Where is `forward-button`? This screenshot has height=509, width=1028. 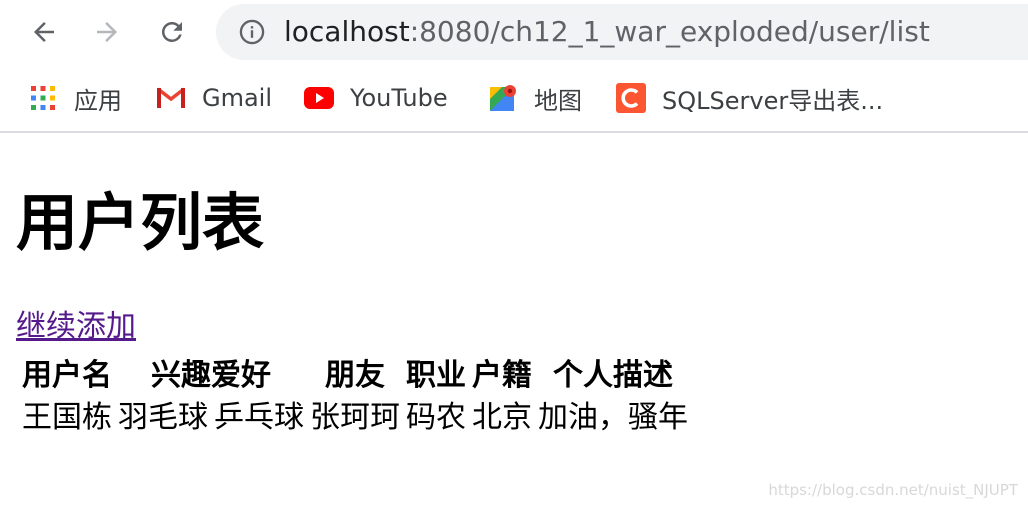 forward-button is located at coordinates (107, 32).